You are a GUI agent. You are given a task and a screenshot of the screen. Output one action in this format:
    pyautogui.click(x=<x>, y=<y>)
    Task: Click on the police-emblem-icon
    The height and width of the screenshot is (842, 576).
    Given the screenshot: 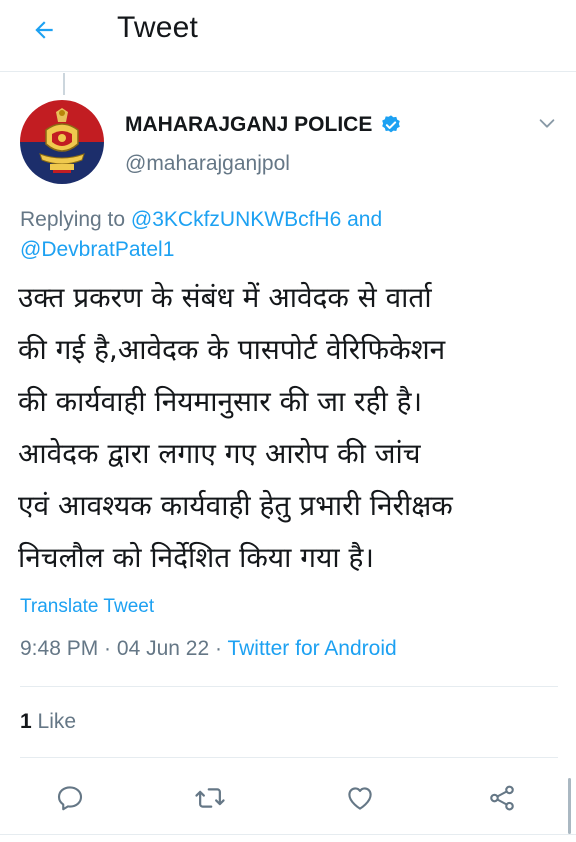 What is the action you would take?
    pyautogui.click(x=62, y=142)
    